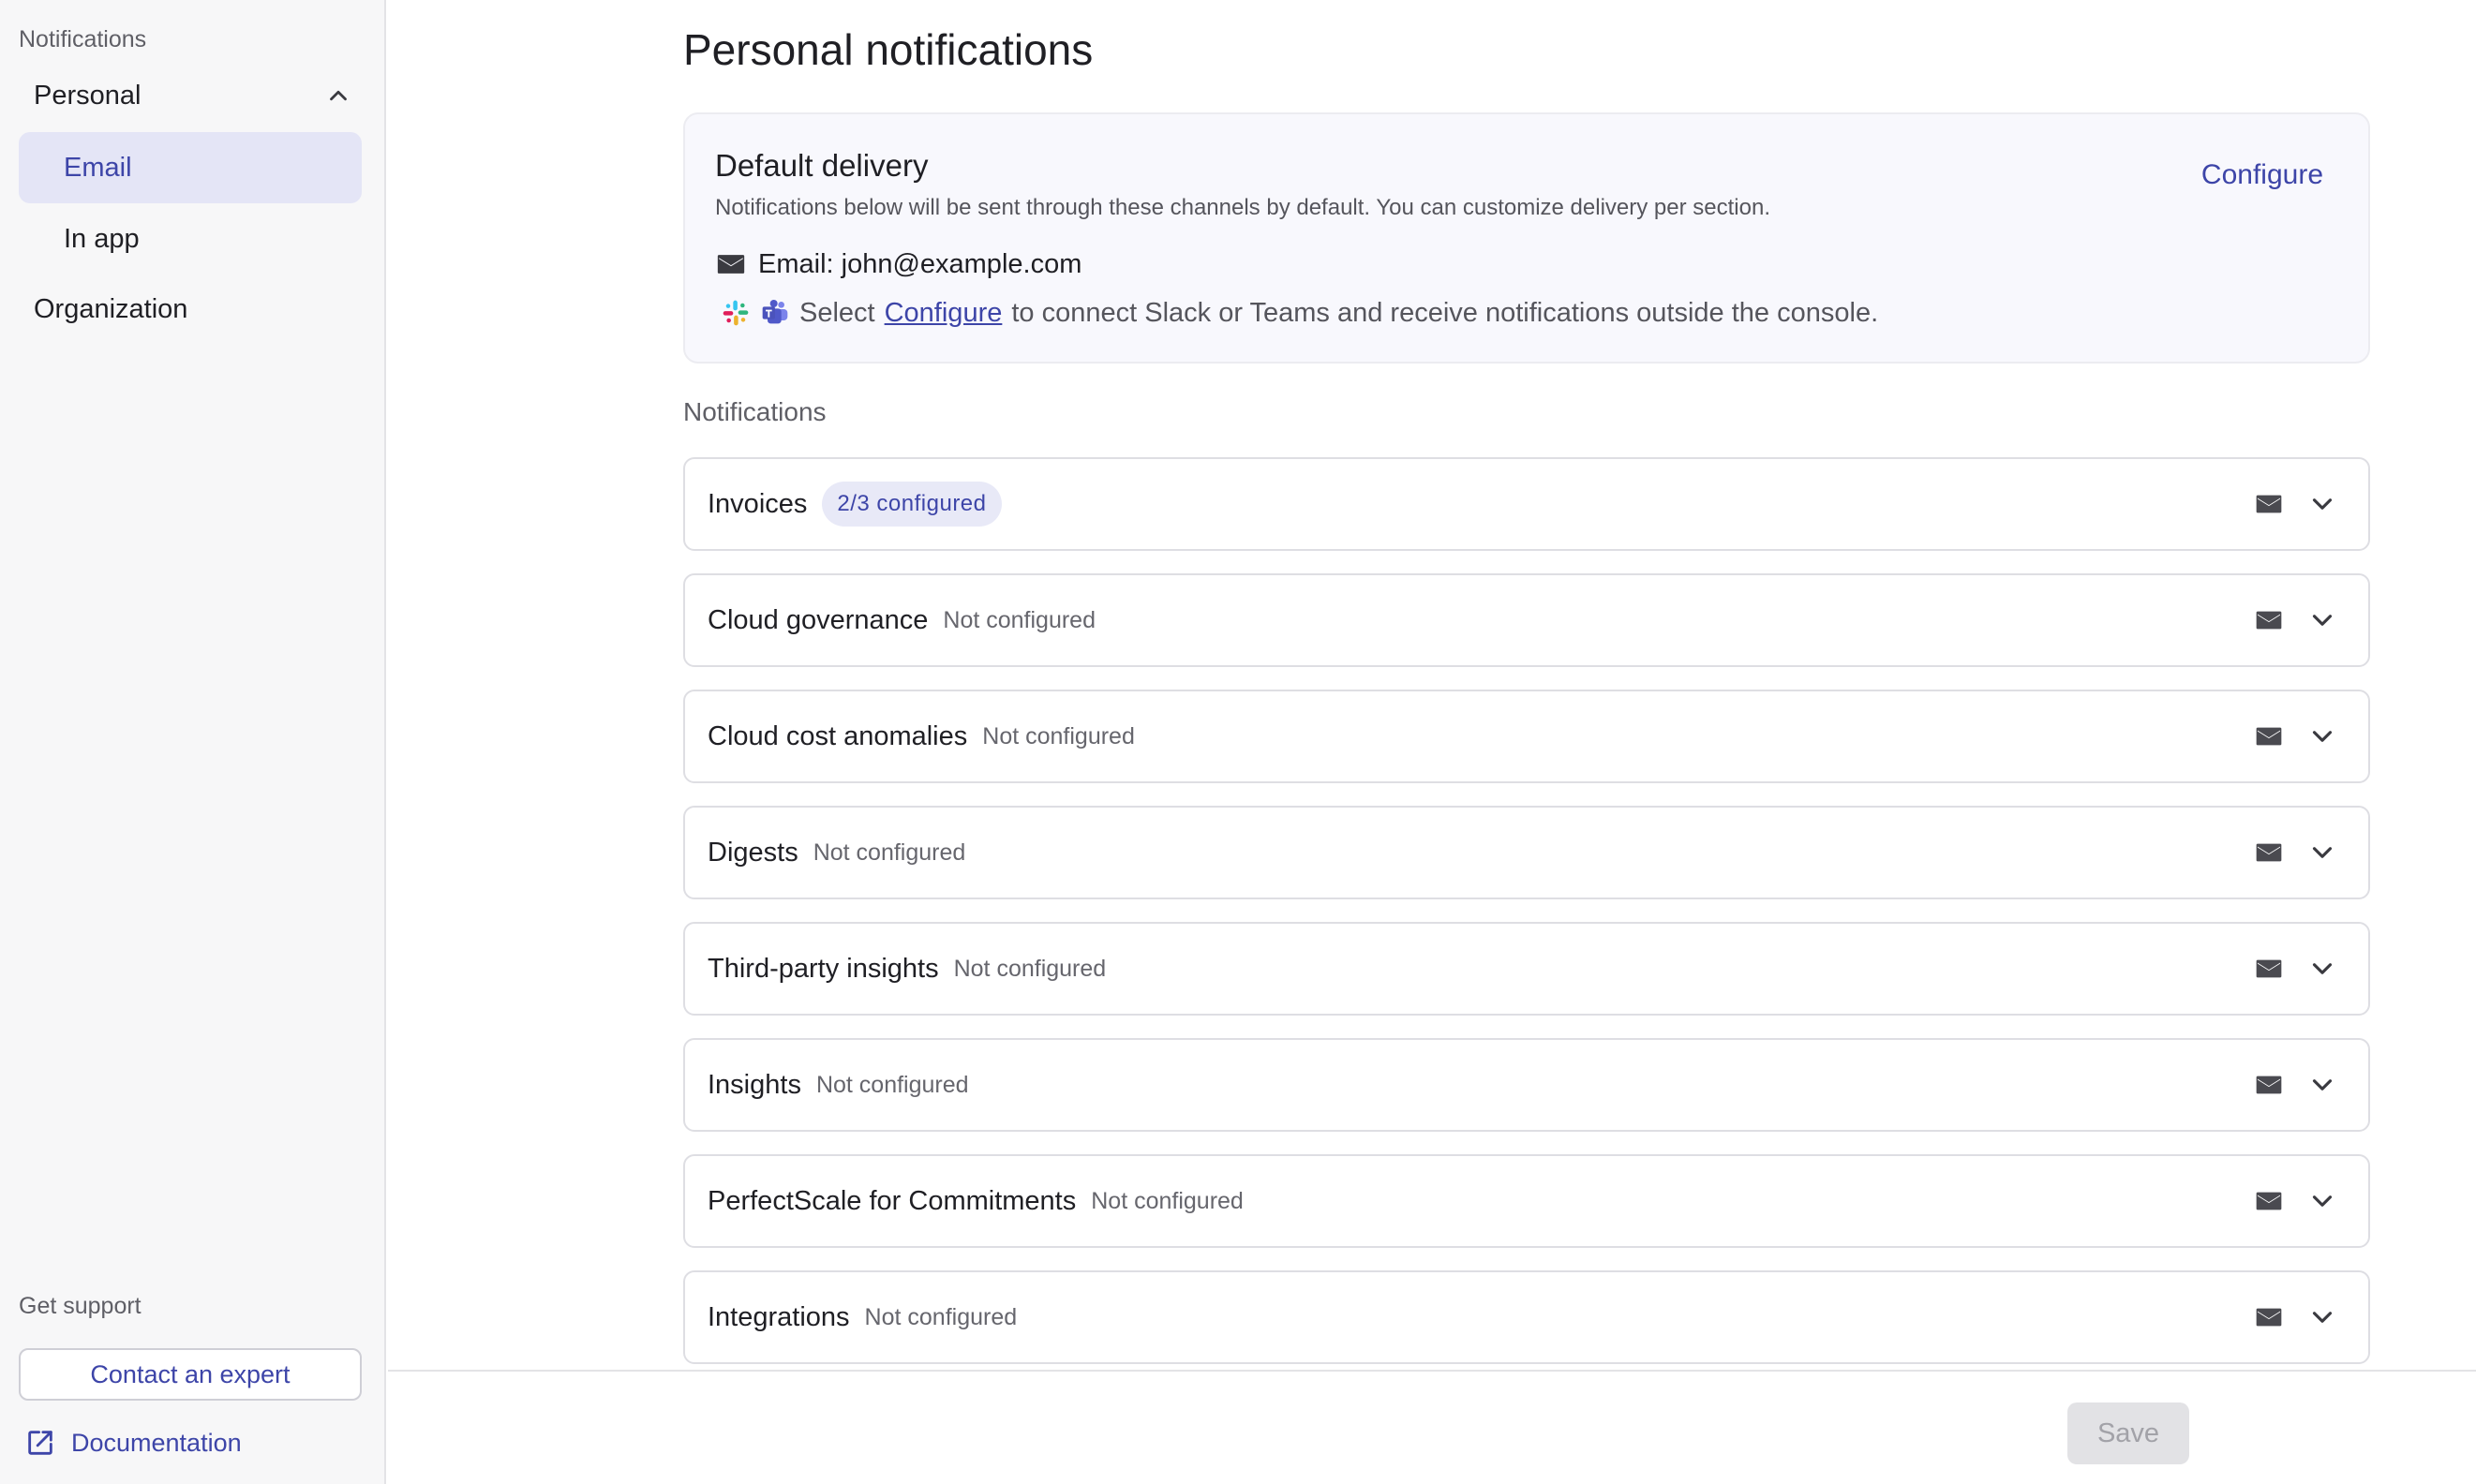  Describe the element at coordinates (755, 411) in the screenshot. I see `notifications-section-label: Notifications` at that location.